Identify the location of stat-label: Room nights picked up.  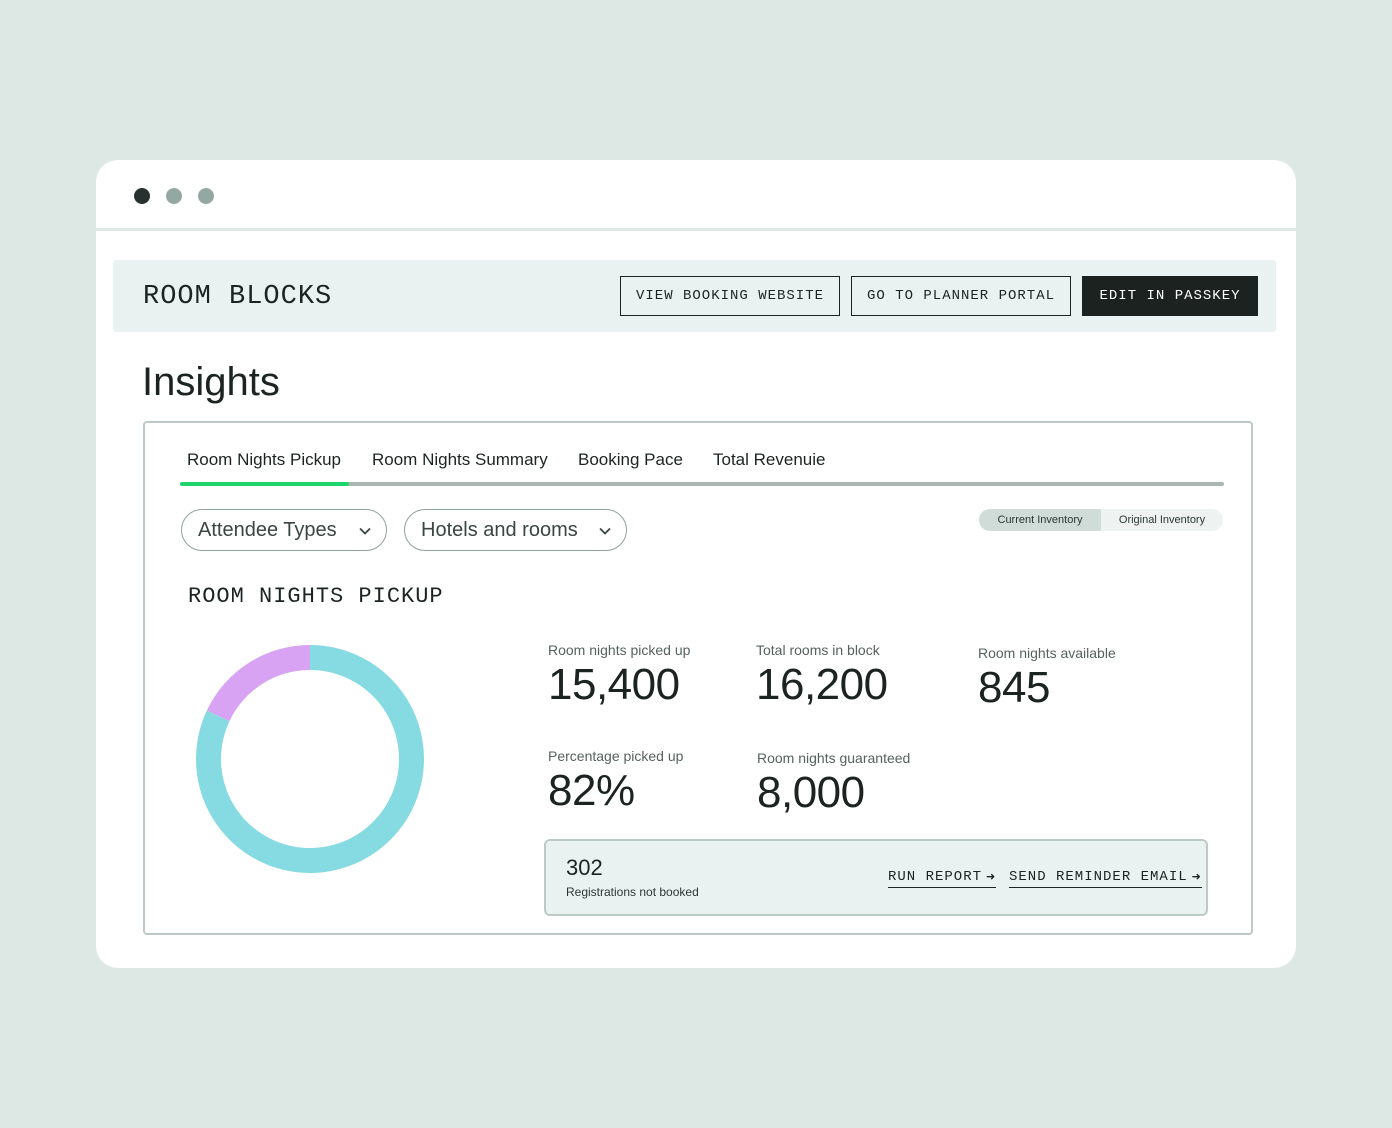
(619, 650).